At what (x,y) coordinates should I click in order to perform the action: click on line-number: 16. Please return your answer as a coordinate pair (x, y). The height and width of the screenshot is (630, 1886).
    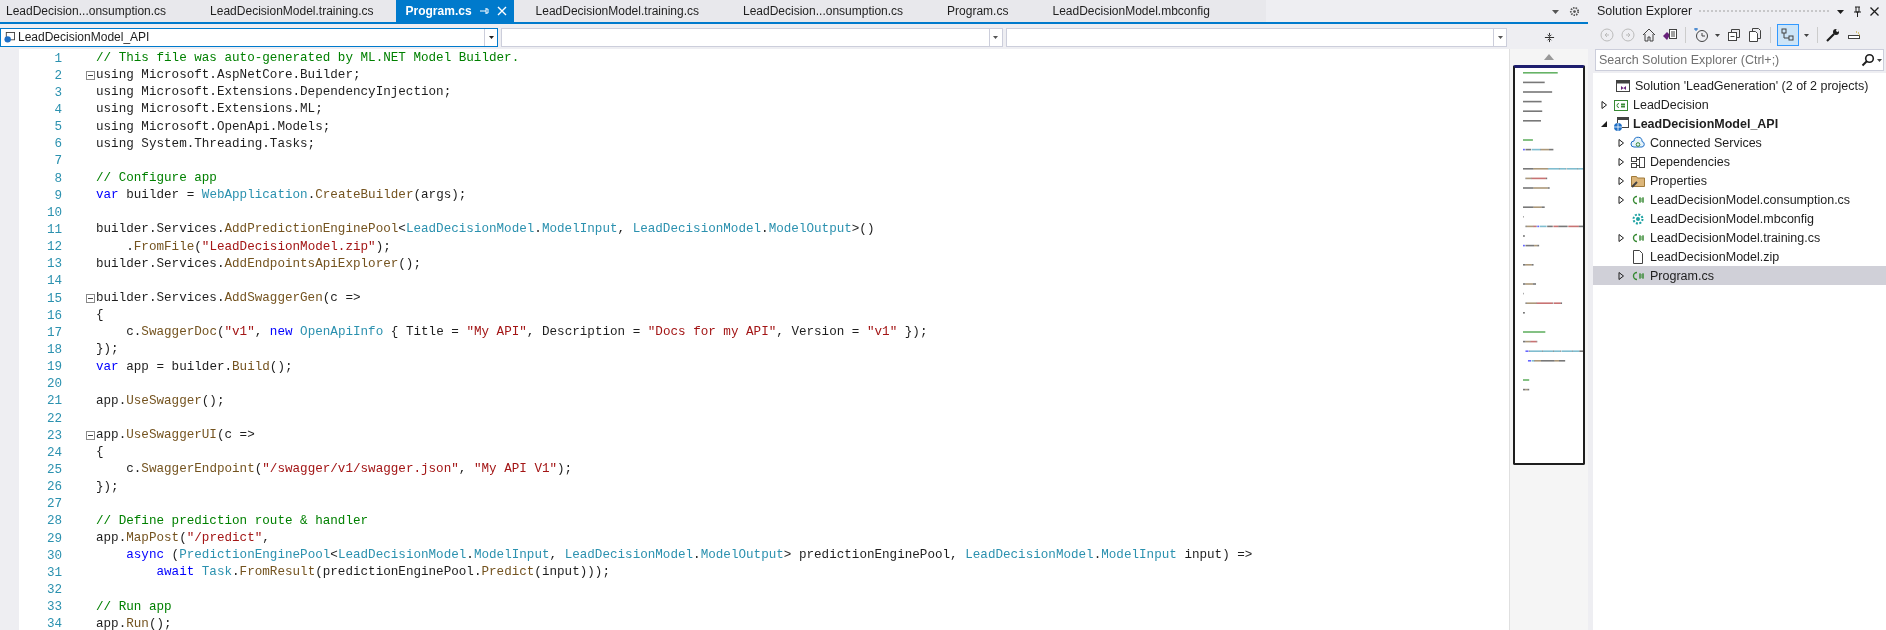
    Looking at the image, I should click on (53, 315).